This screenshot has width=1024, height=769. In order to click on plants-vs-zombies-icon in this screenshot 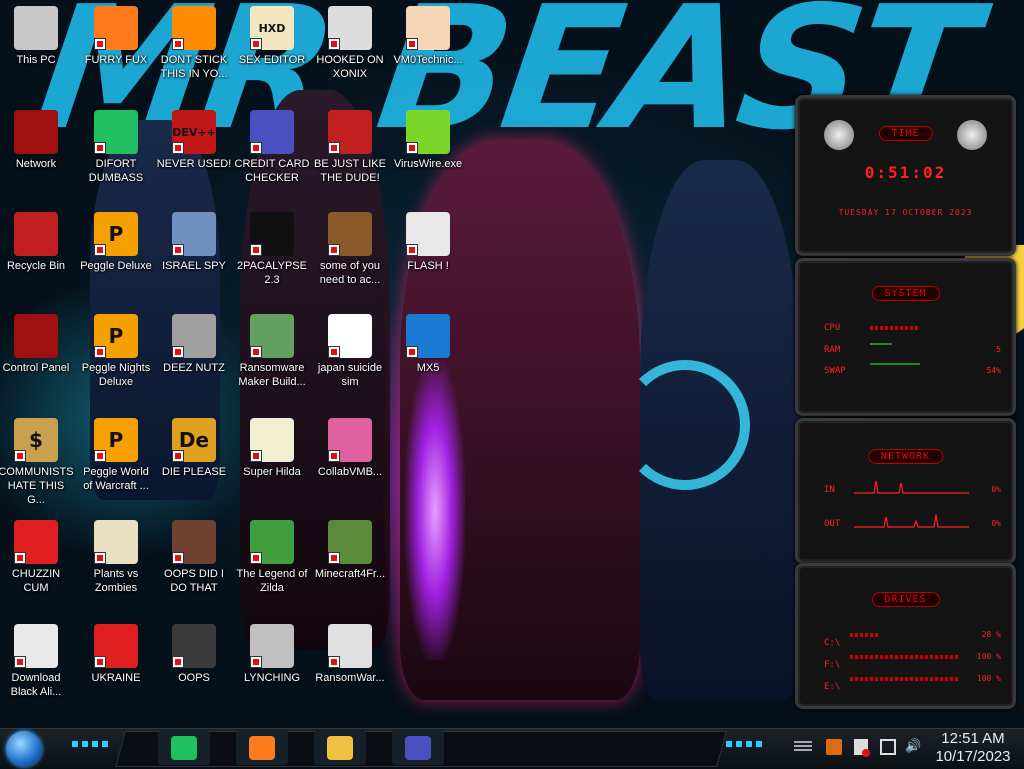, I will do `click(116, 542)`.